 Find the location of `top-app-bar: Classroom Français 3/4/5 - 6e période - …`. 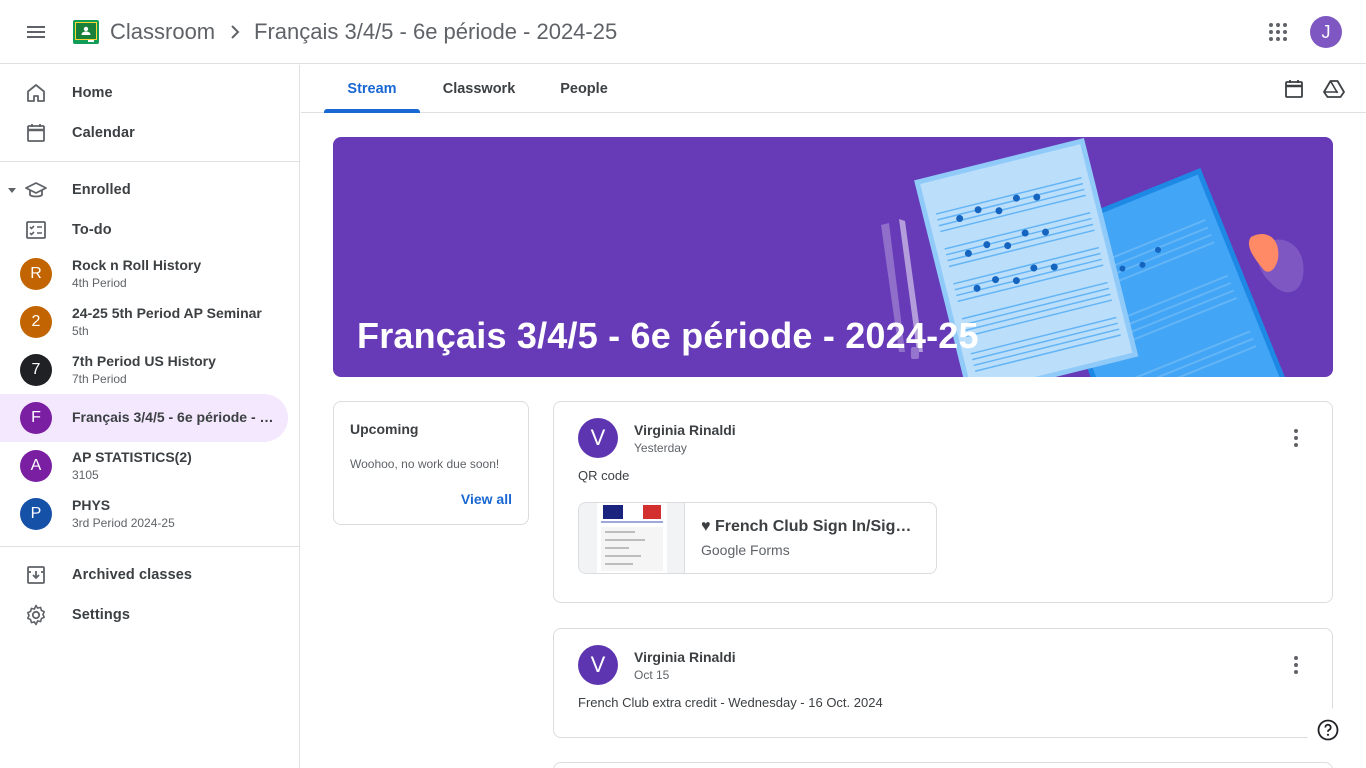

top-app-bar: Classroom Français 3/4/5 - 6e période - … is located at coordinates (683, 32).